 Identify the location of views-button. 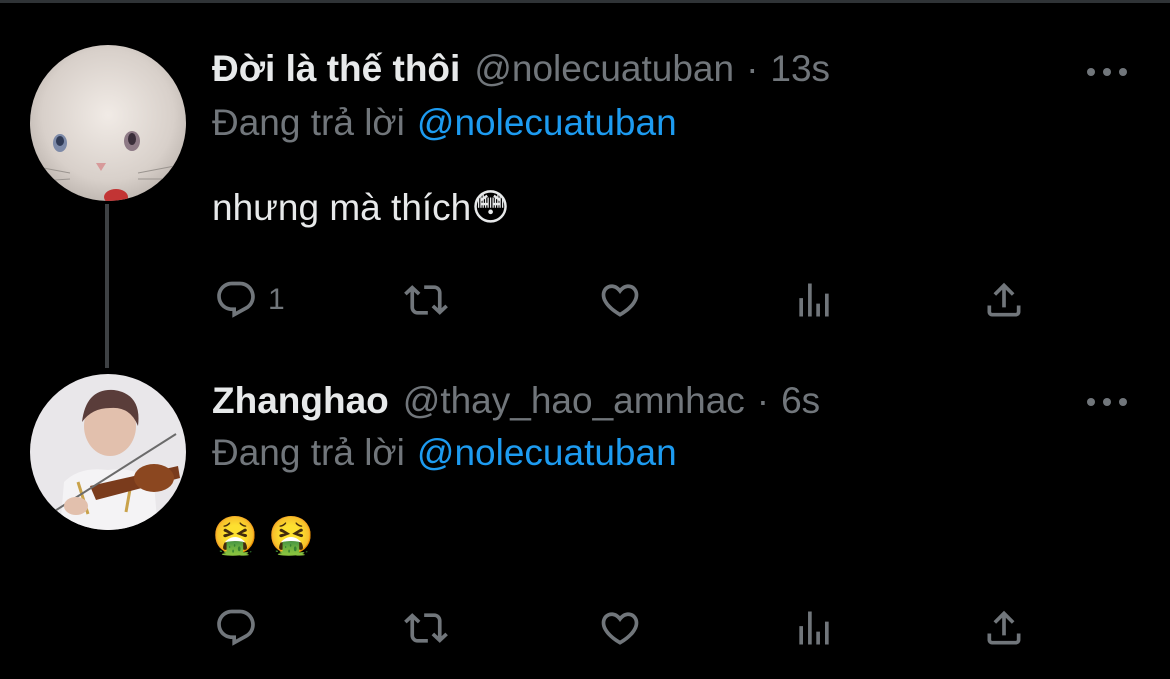
(814, 628).